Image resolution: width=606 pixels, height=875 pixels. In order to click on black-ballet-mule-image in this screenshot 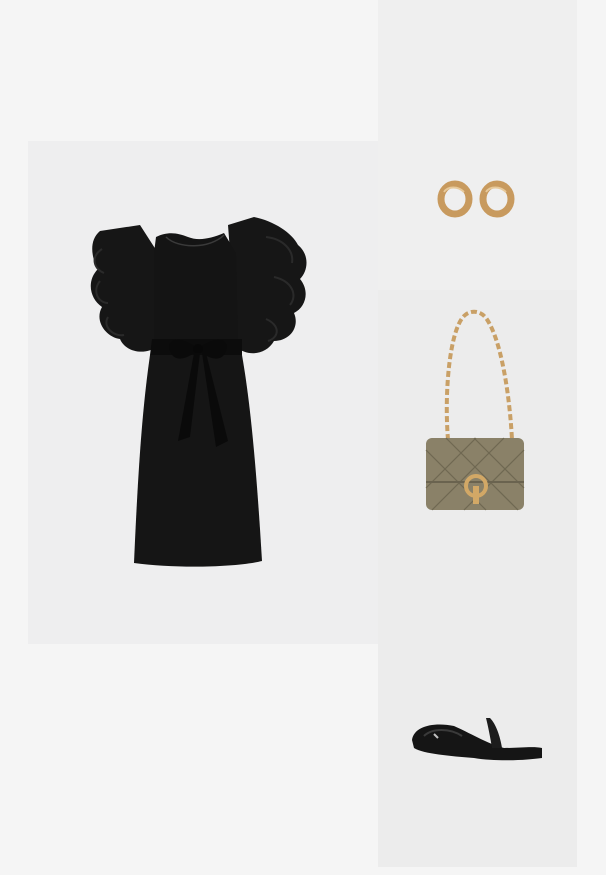, I will do `click(477, 739)`.